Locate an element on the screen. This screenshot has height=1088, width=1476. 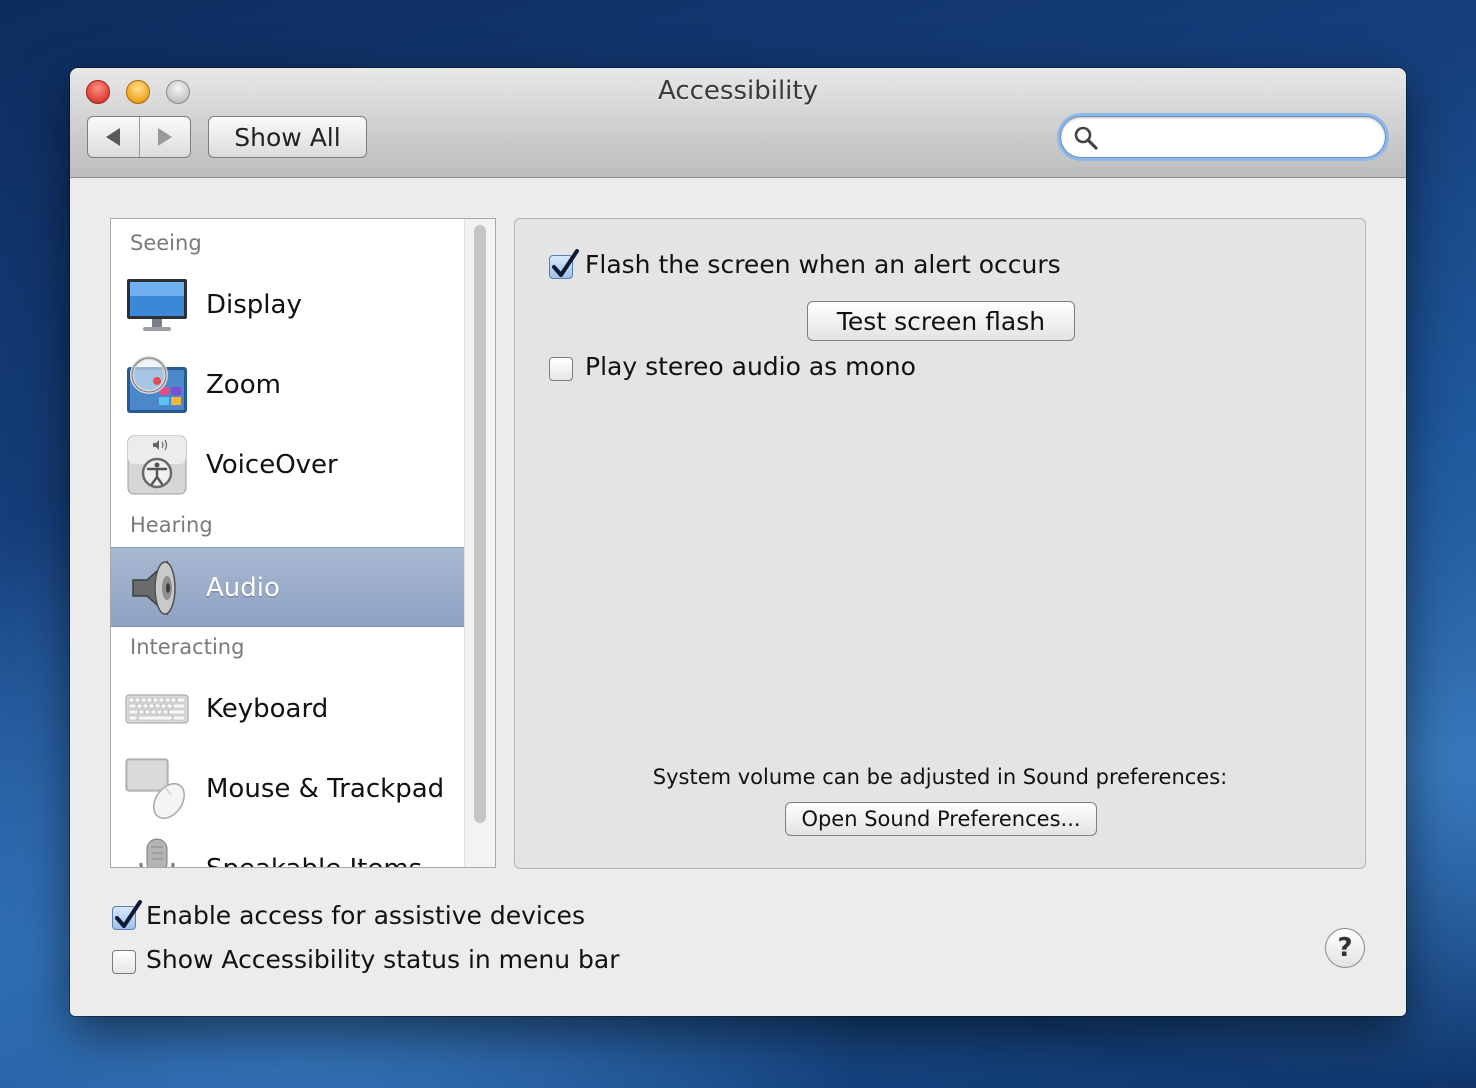
sidebar-scrollbar is located at coordinates (479, 543).